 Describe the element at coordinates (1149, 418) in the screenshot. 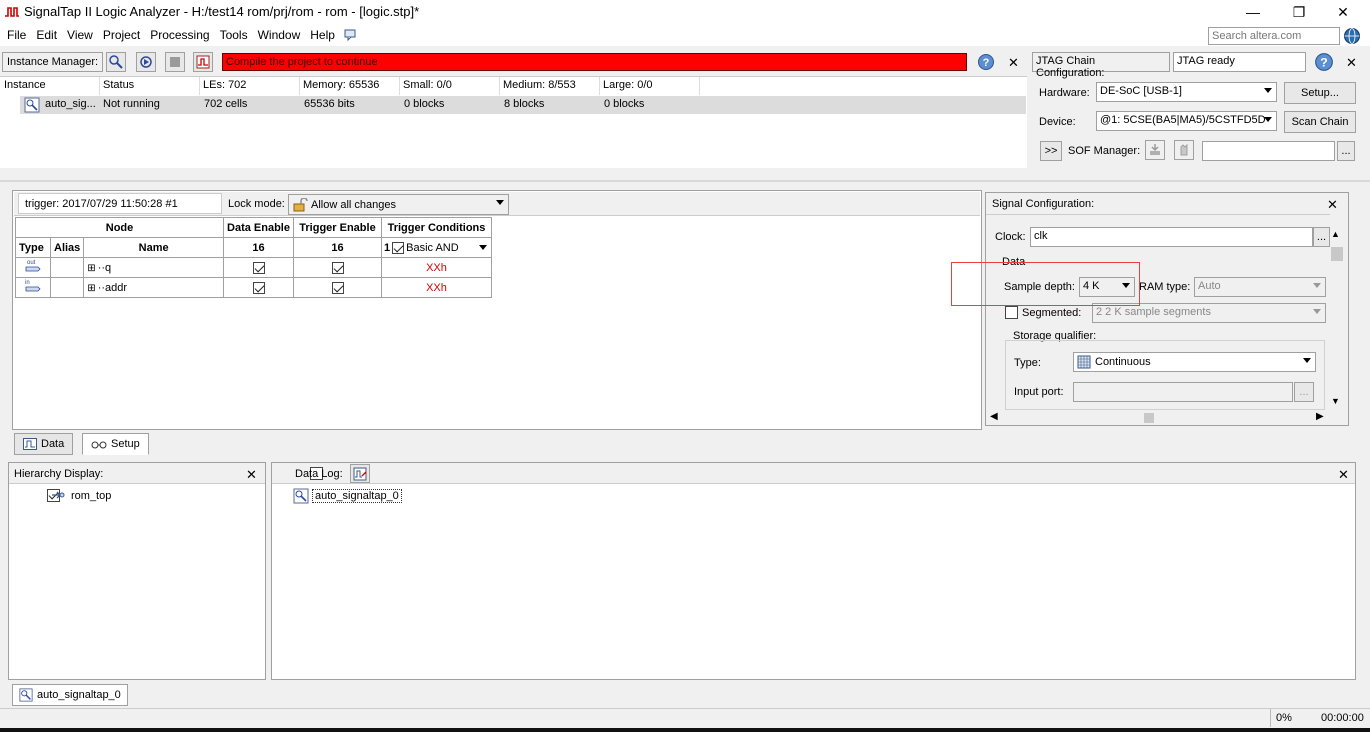

I see `hscroll-thumb` at that location.